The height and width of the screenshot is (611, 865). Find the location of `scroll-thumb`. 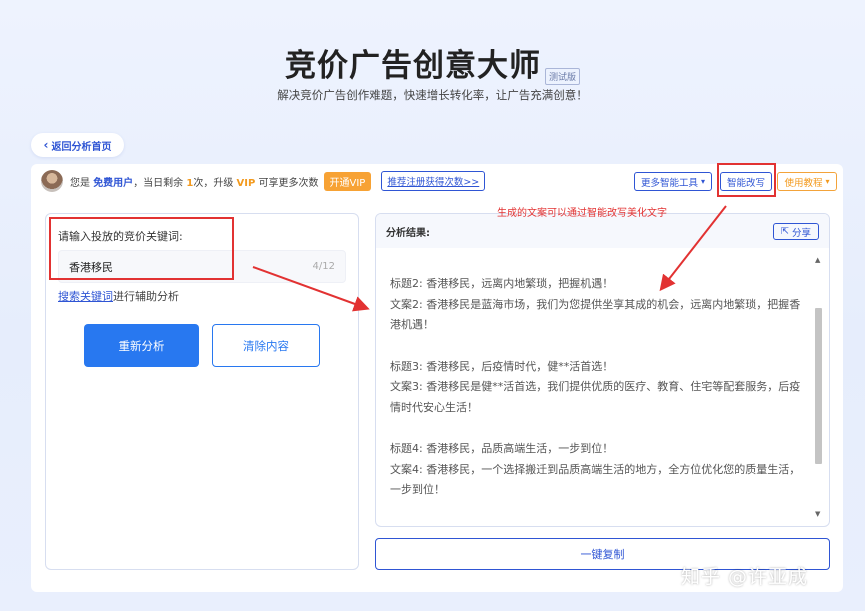

scroll-thumb is located at coordinates (818, 386).